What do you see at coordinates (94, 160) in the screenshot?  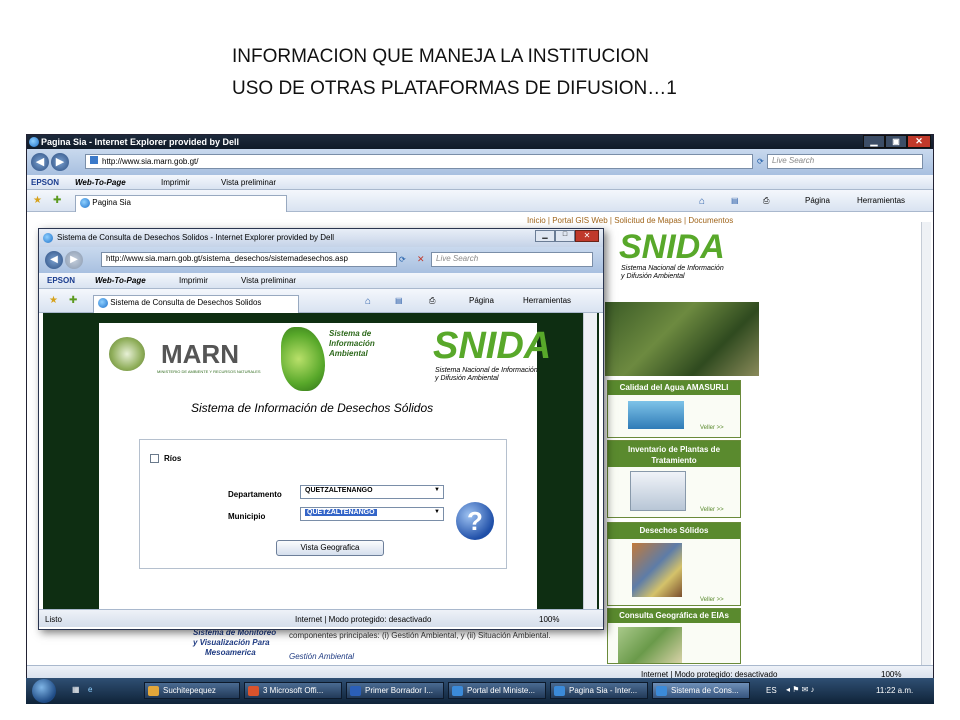 I see `page-icon` at bounding box center [94, 160].